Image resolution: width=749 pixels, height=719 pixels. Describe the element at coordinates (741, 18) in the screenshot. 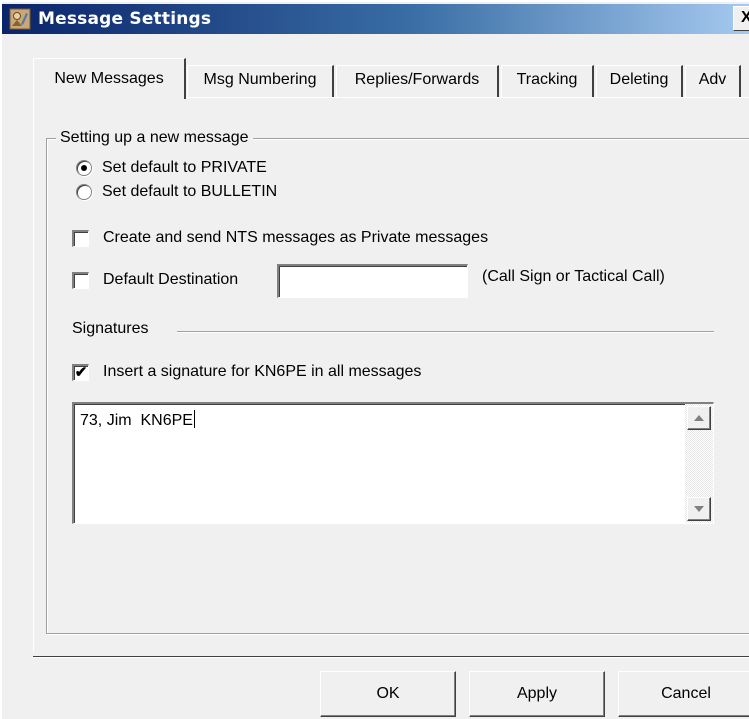

I see `close-button: X` at that location.